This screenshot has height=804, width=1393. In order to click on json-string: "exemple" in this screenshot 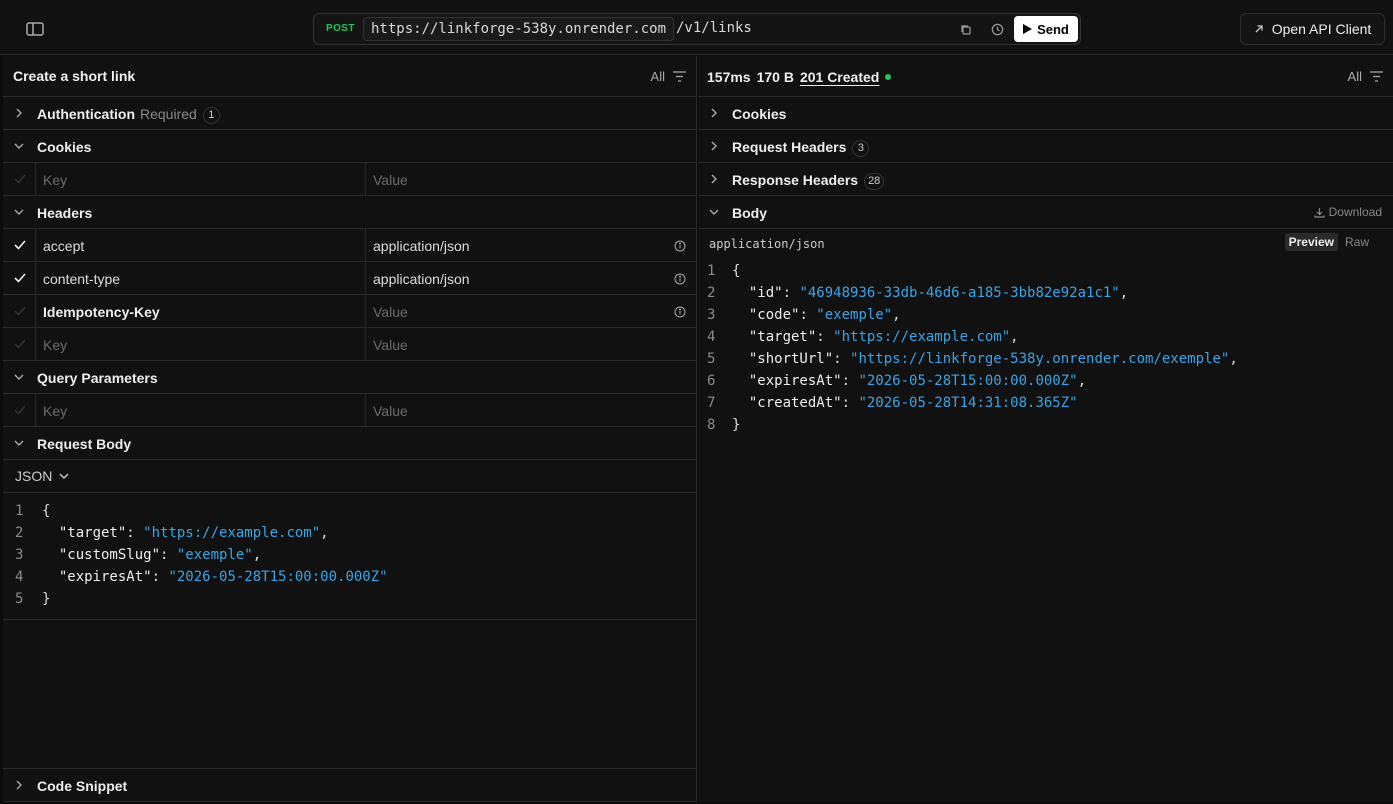, I will do `click(214, 555)`.